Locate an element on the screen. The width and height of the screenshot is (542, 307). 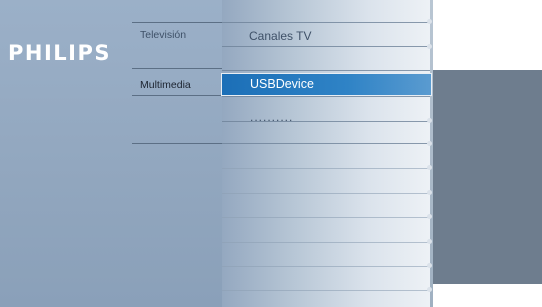
category-television: Televisión is located at coordinates (163, 35).